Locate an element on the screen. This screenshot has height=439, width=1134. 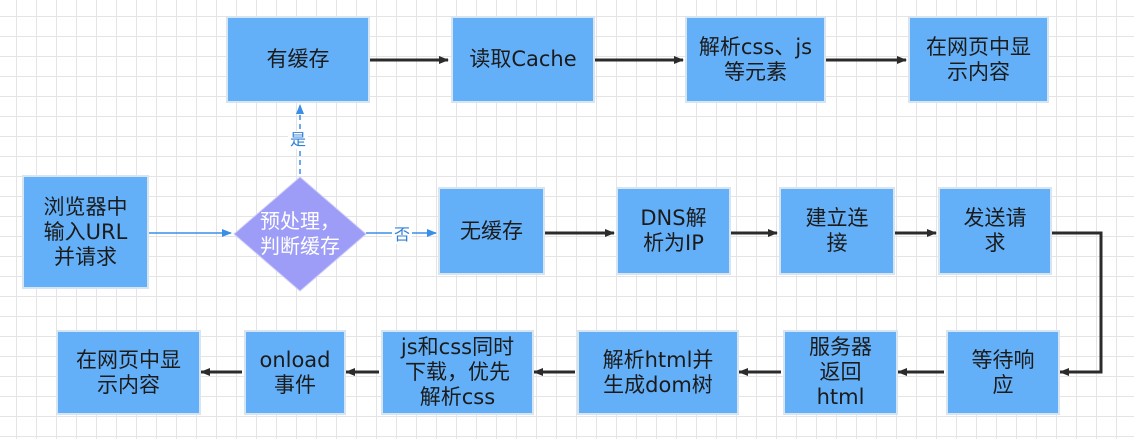
node-send-request-text: 发送请 求 is located at coordinates (995, 230).